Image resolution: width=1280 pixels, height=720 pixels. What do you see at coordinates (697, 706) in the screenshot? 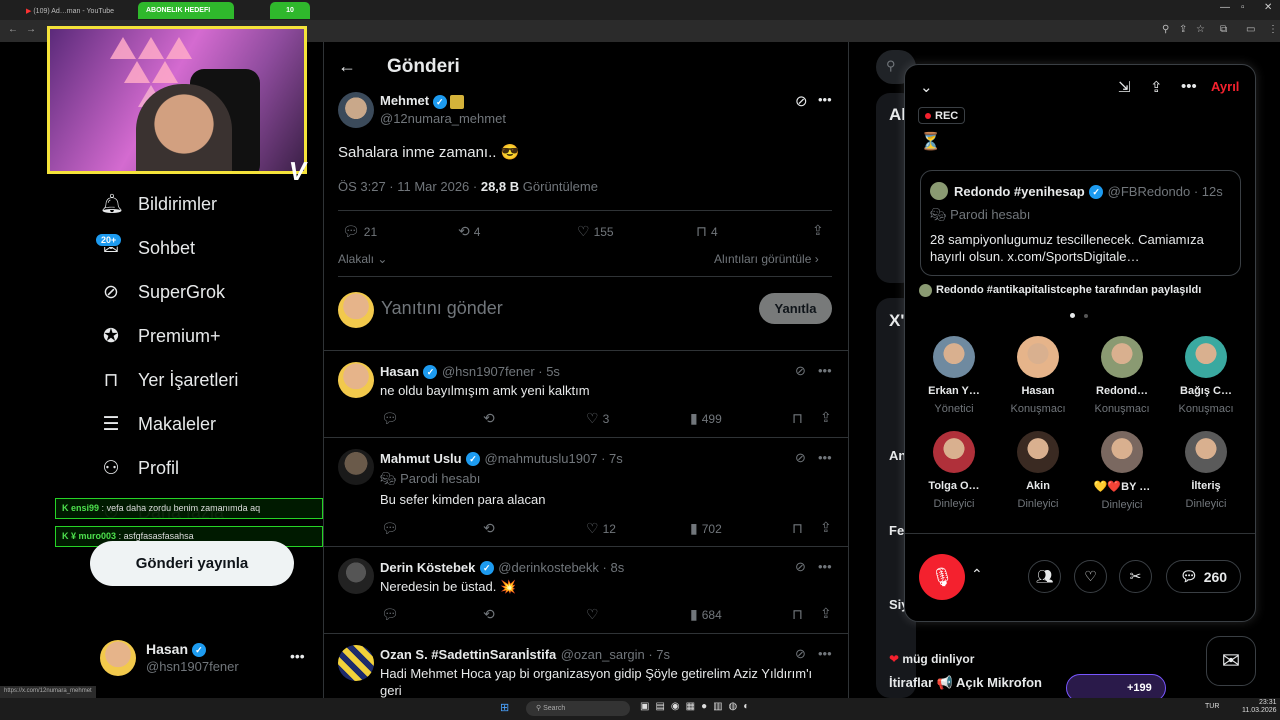
I see `taskbar-apps: ▣▤◉▦●▥◍◐` at bounding box center [697, 706].